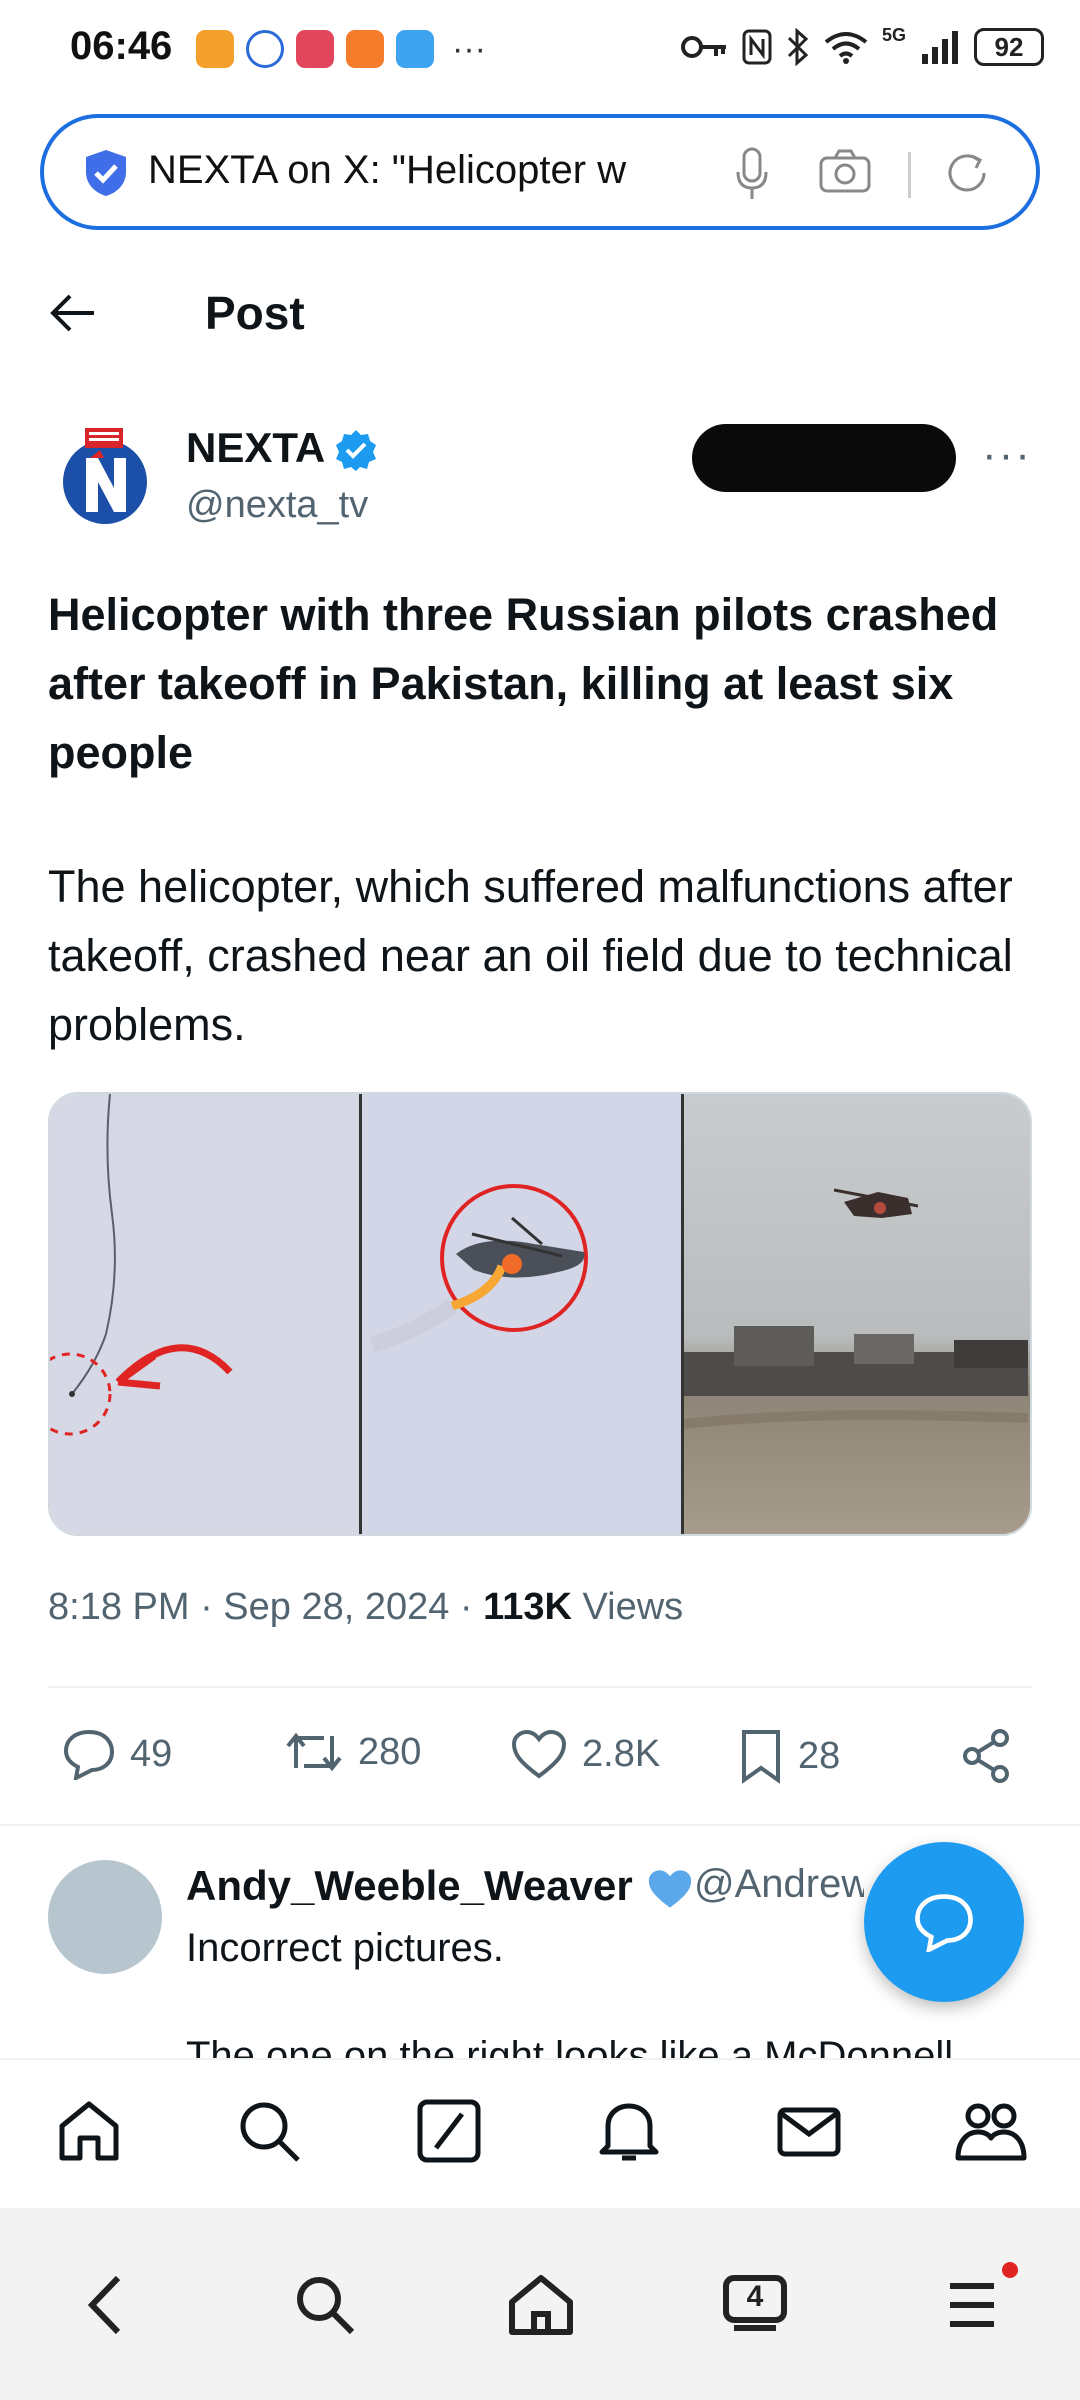 The width and height of the screenshot is (1080, 2400). Describe the element at coordinates (265, 49) in the screenshot. I see `ifly-icon` at that location.